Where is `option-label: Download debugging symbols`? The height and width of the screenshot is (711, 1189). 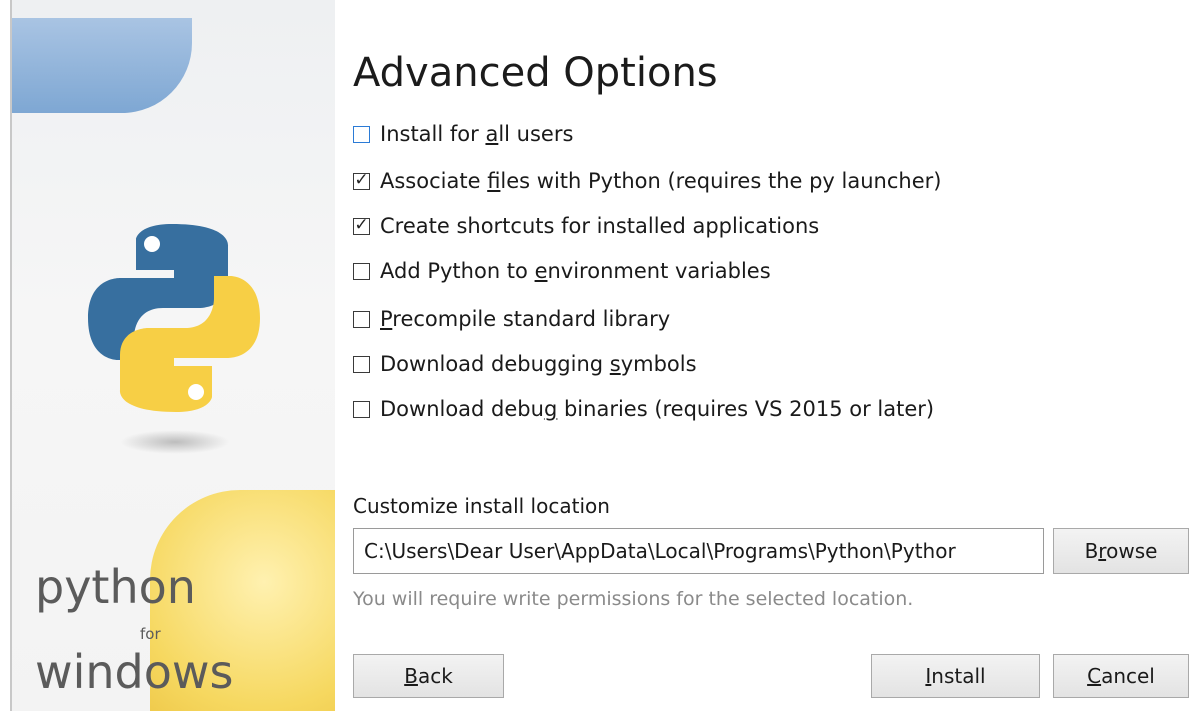
option-label: Download debugging symbols is located at coordinates (538, 364).